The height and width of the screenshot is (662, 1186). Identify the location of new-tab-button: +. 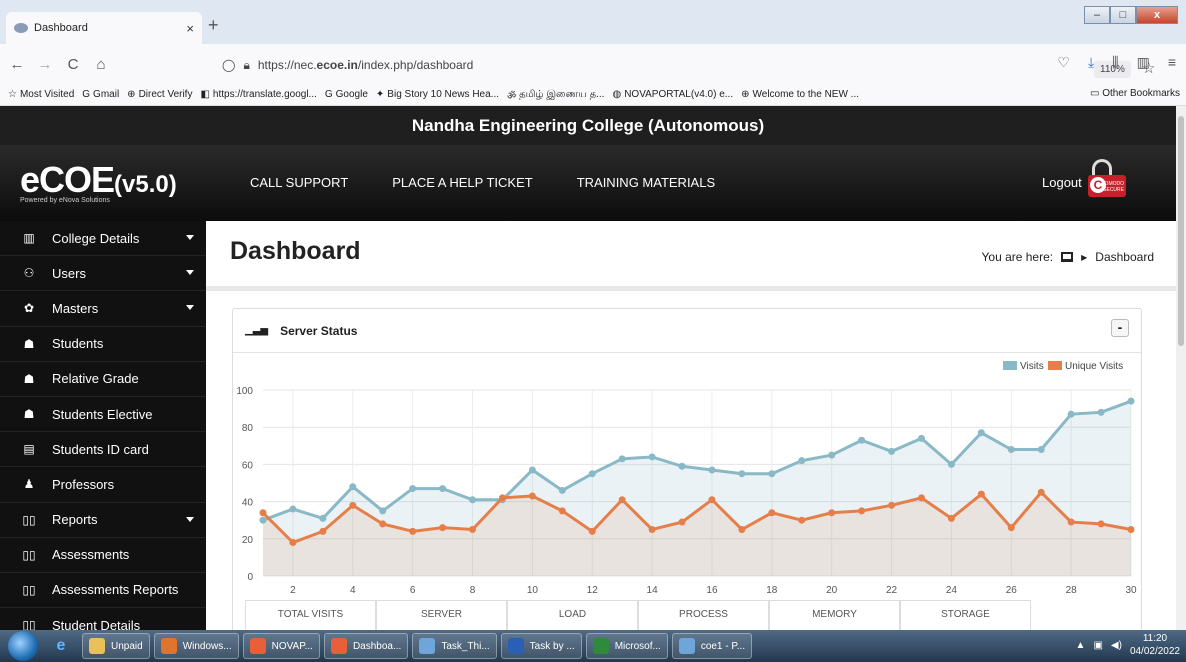
(213, 25).